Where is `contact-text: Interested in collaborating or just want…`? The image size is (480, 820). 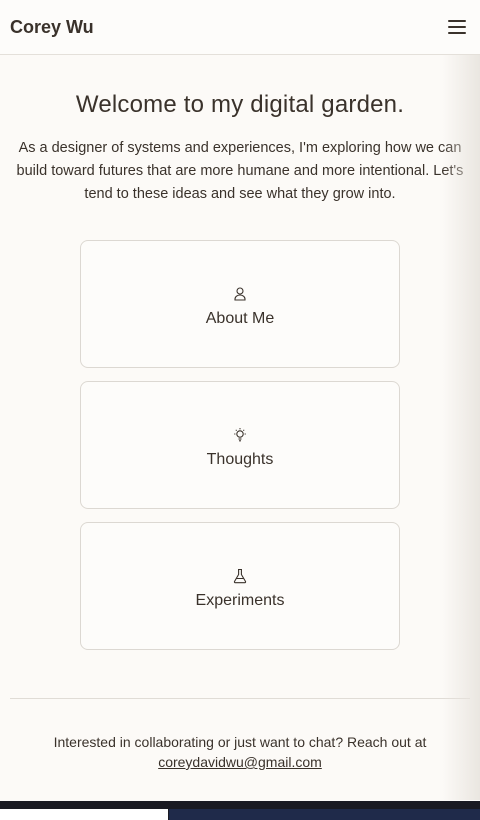
contact-text: Interested in collaborating or just want… is located at coordinates (240, 742).